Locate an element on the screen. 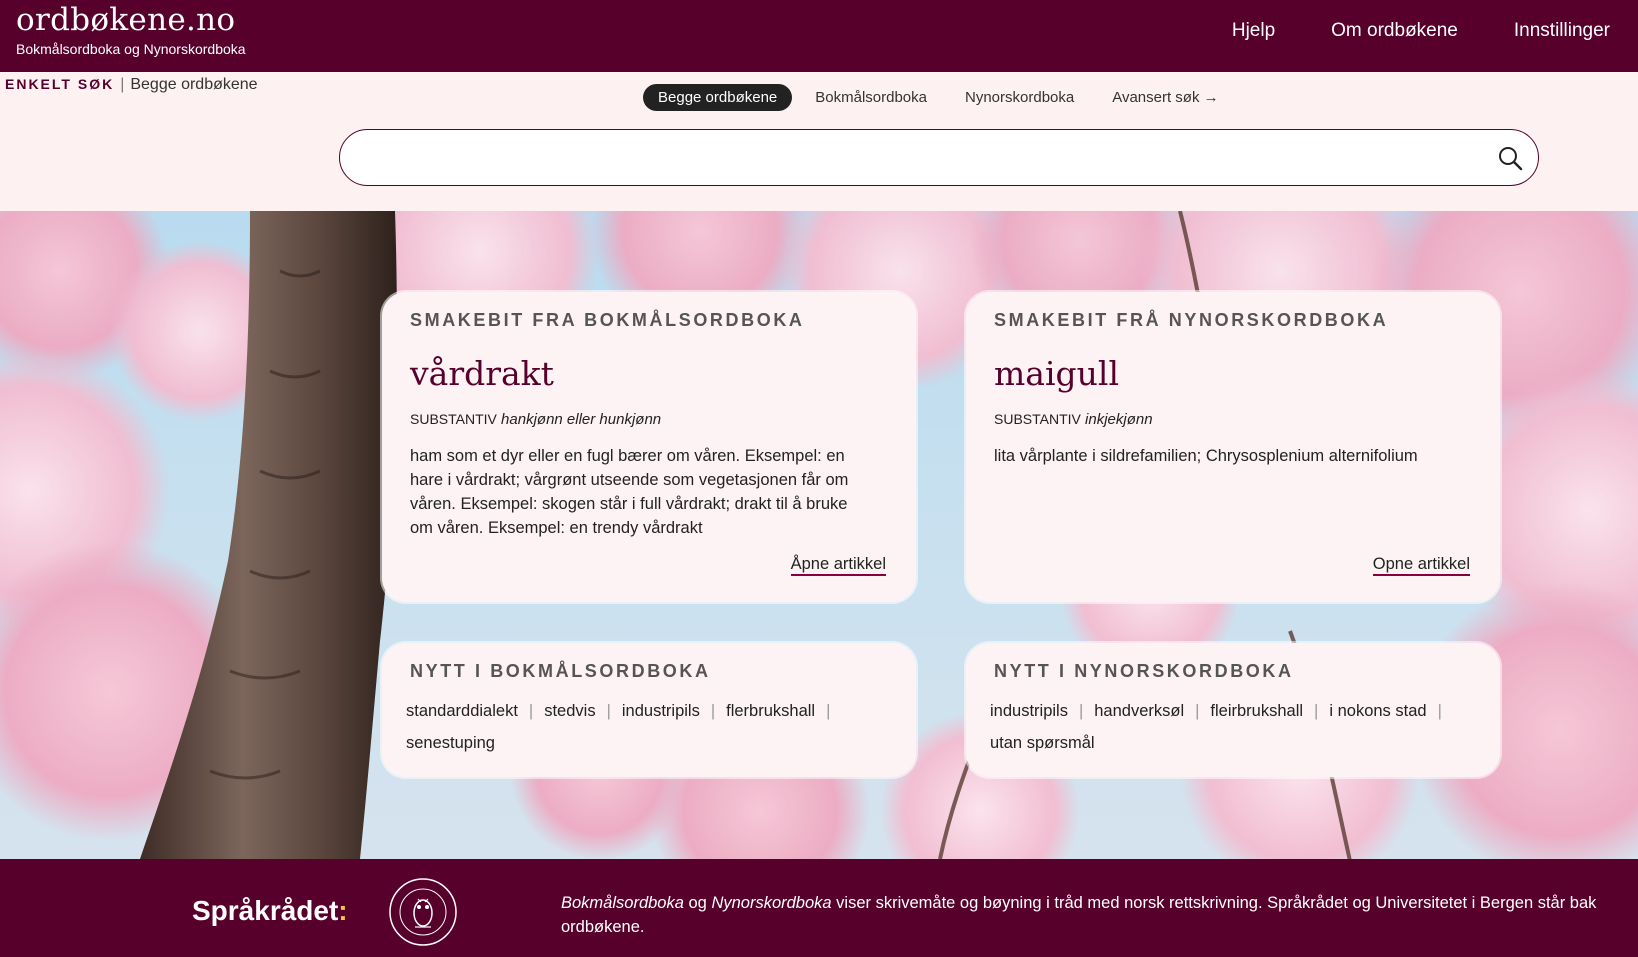 The image size is (1638, 957). open-article-link: Opne artikkel is located at coordinates (1421, 565).